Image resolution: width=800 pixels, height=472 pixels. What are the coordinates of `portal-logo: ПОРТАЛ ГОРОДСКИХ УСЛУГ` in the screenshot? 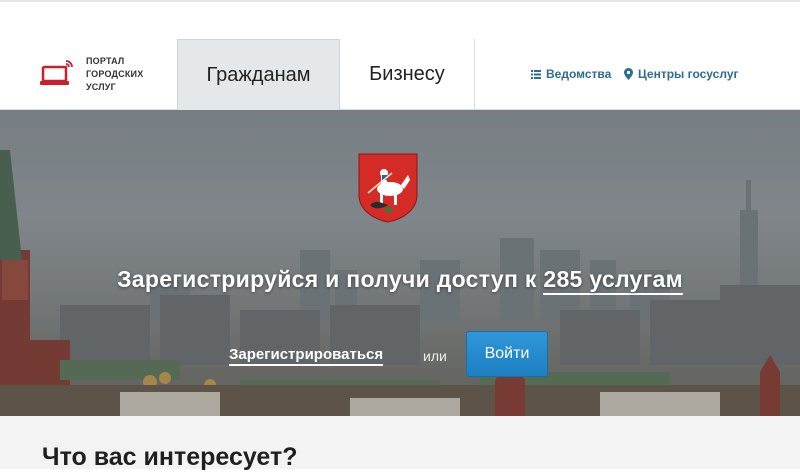 It's located at (110, 77).